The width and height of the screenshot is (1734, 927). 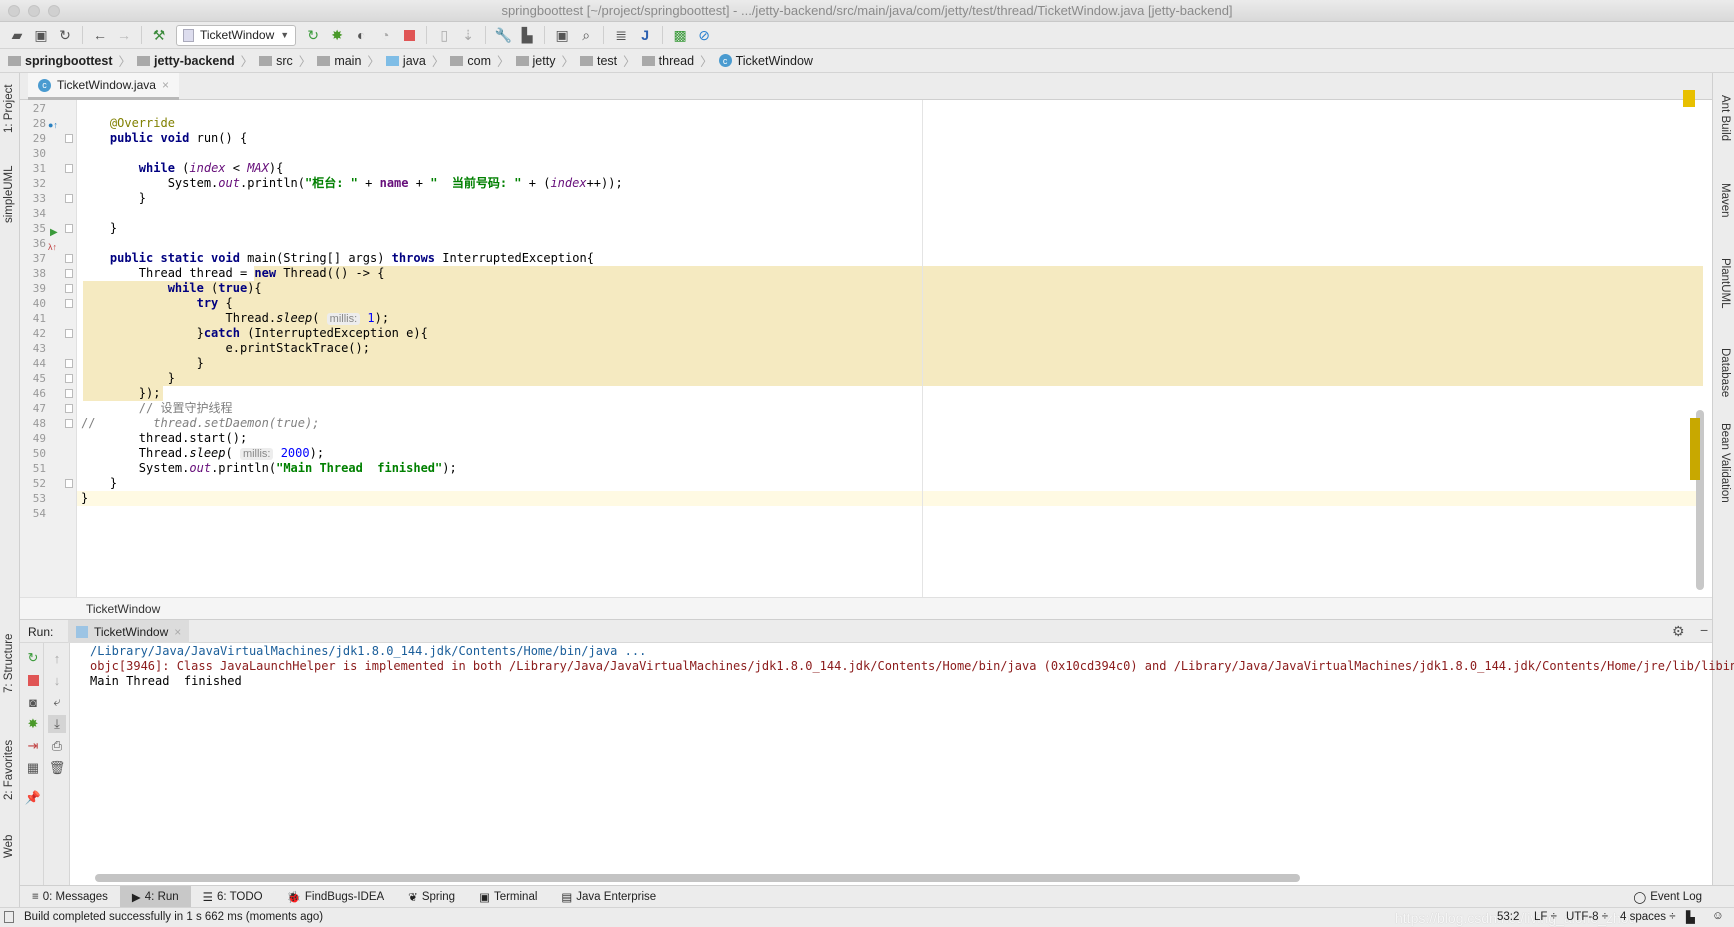 I want to click on coverage-icon: ◐, so click(x=361, y=35).